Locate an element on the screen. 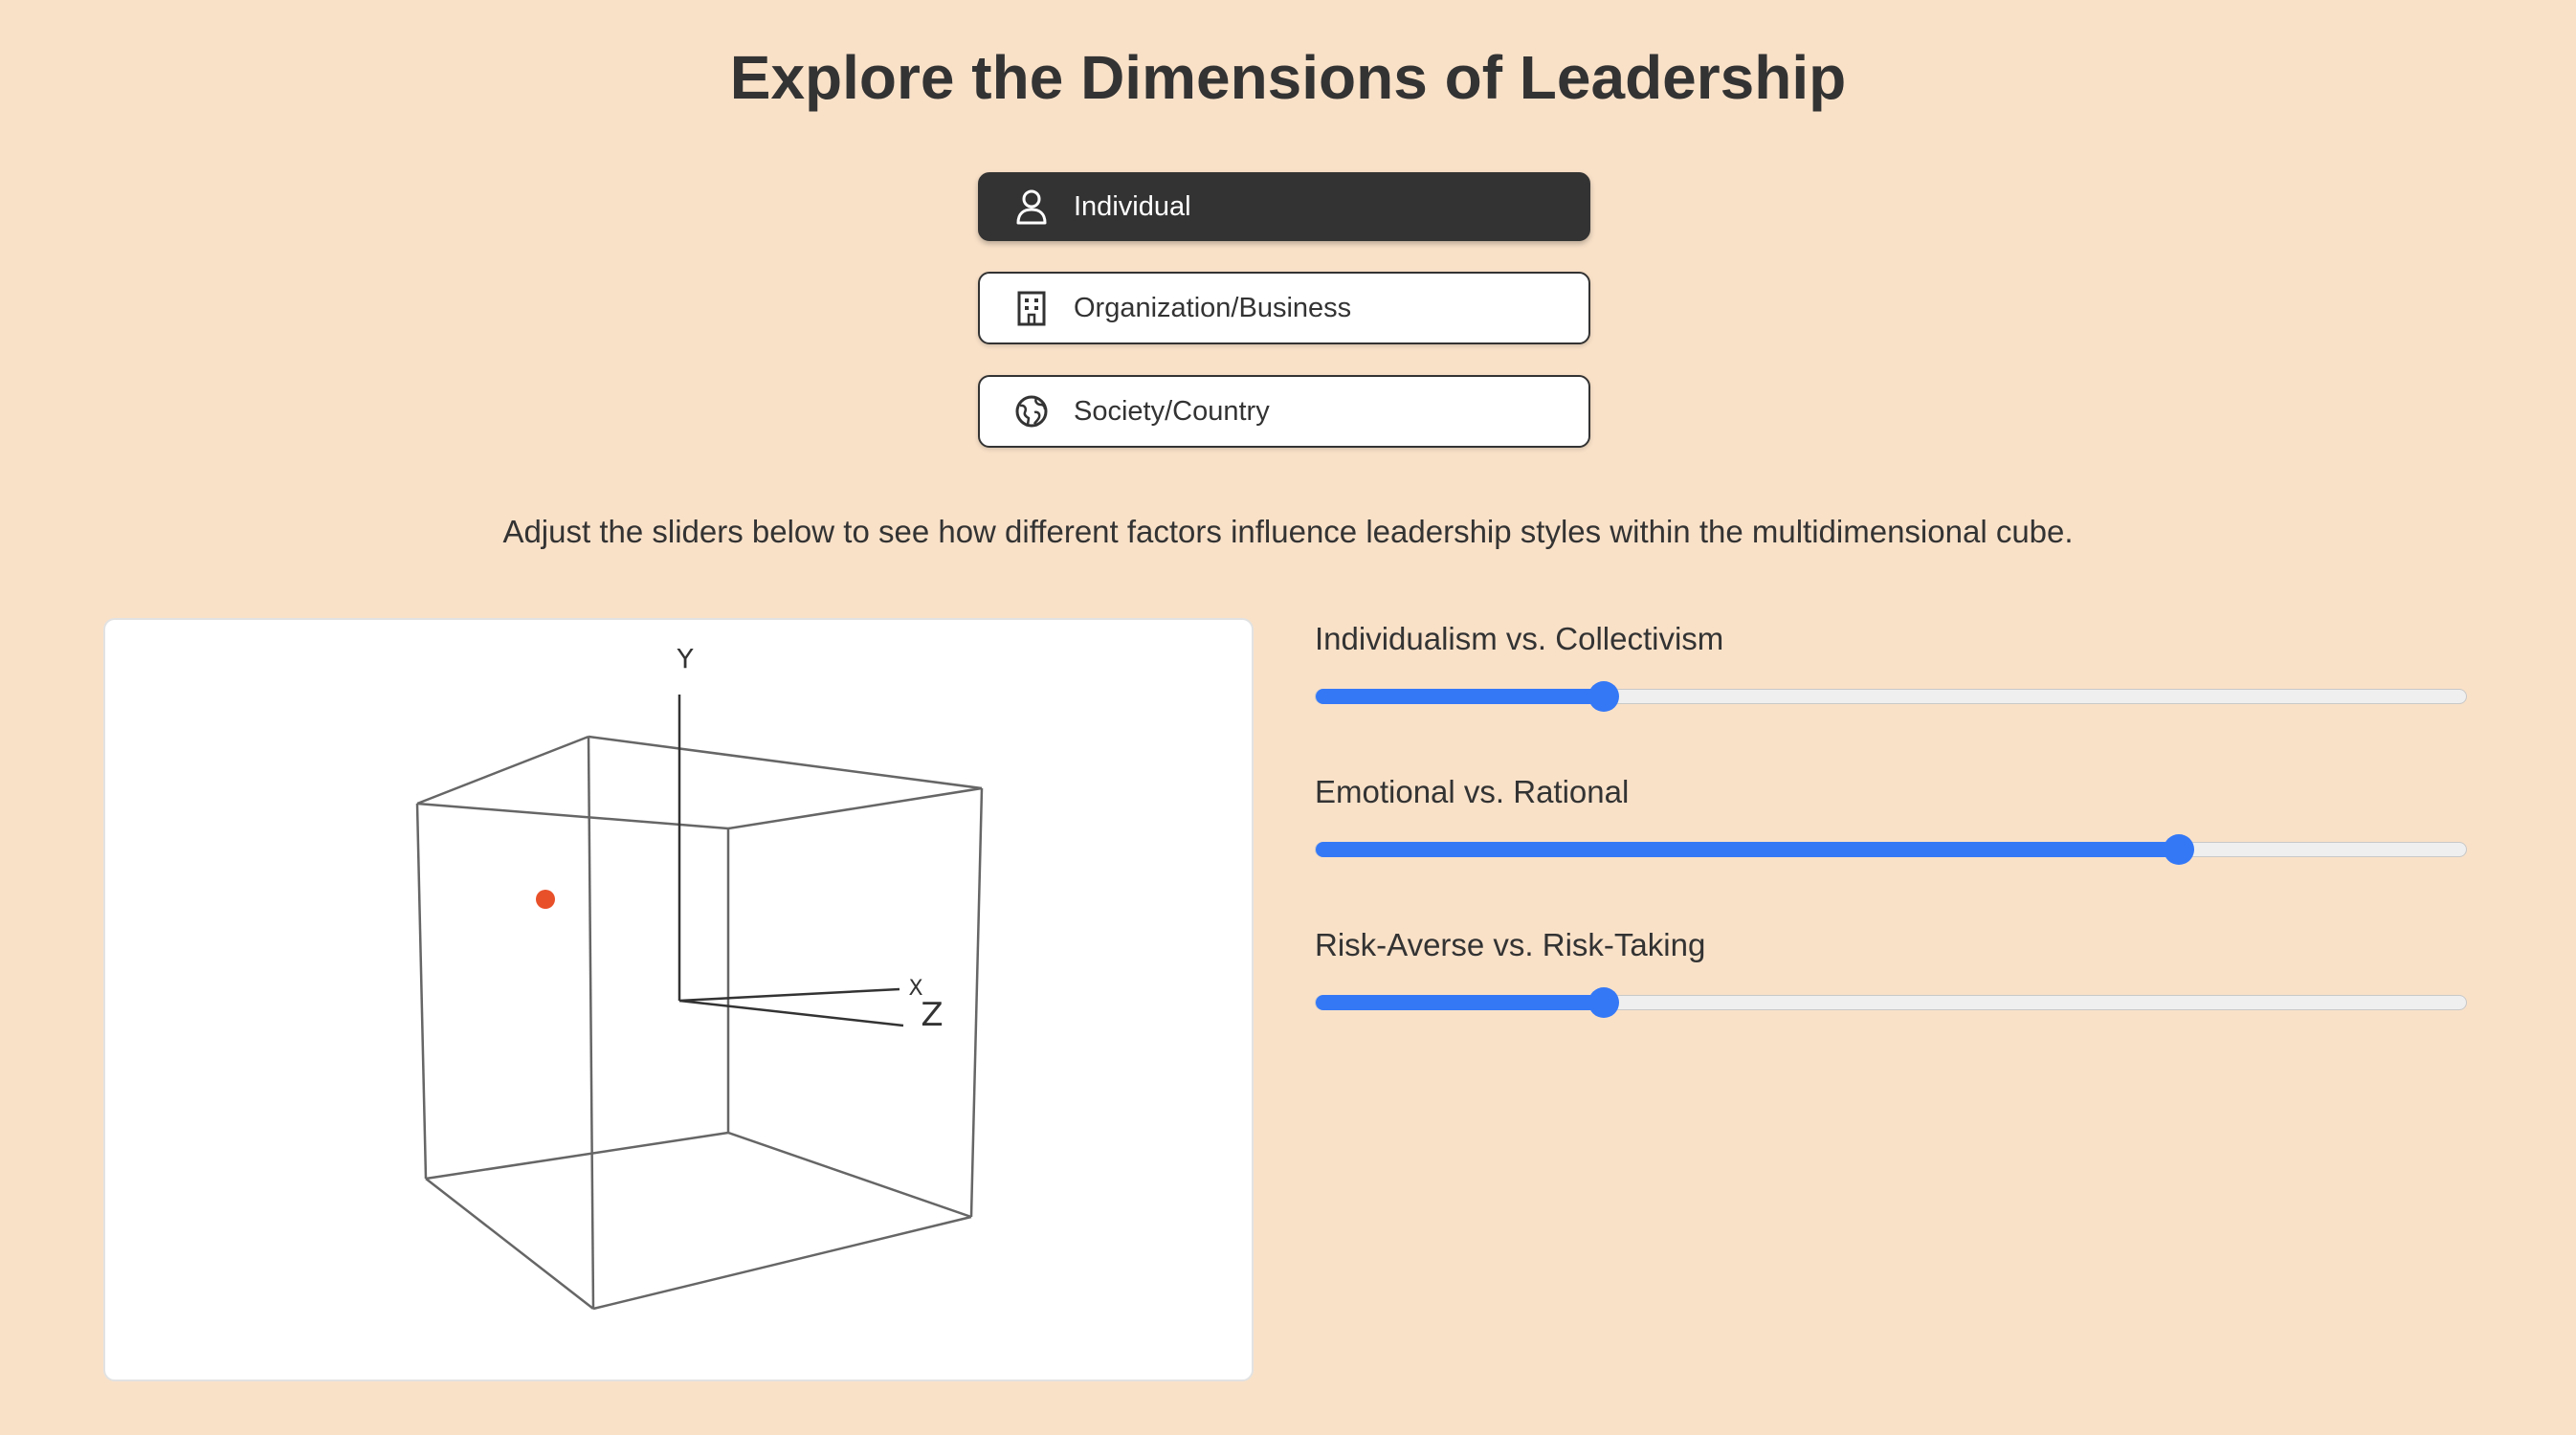 The image size is (2576, 1435). risk-averse-risk-taking-label: Risk-Averse vs. Risk-Taking is located at coordinates (1510, 944).